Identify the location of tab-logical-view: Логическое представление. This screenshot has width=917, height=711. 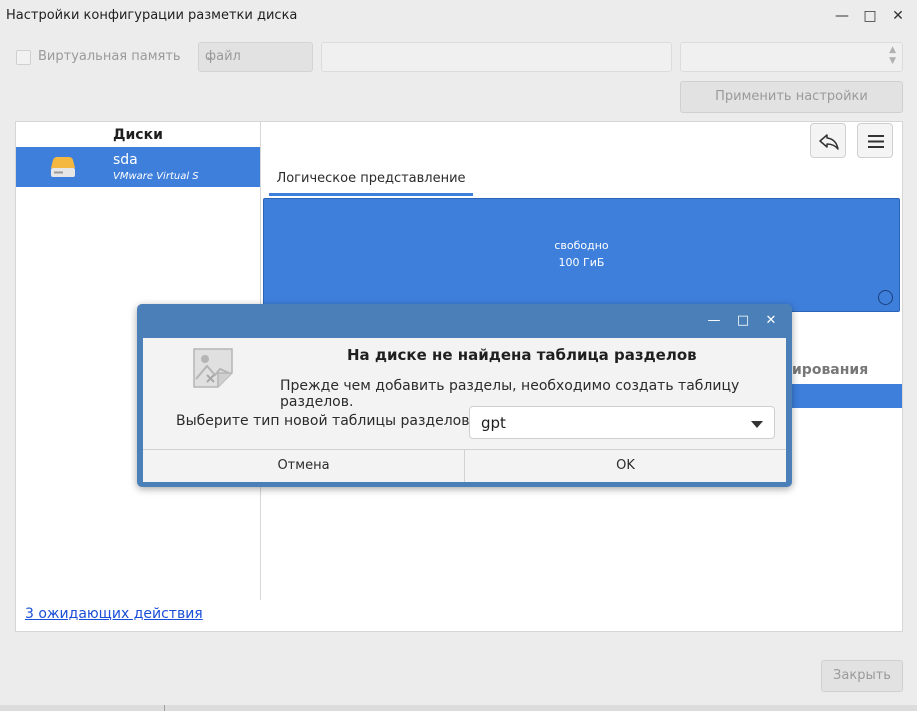
(371, 182).